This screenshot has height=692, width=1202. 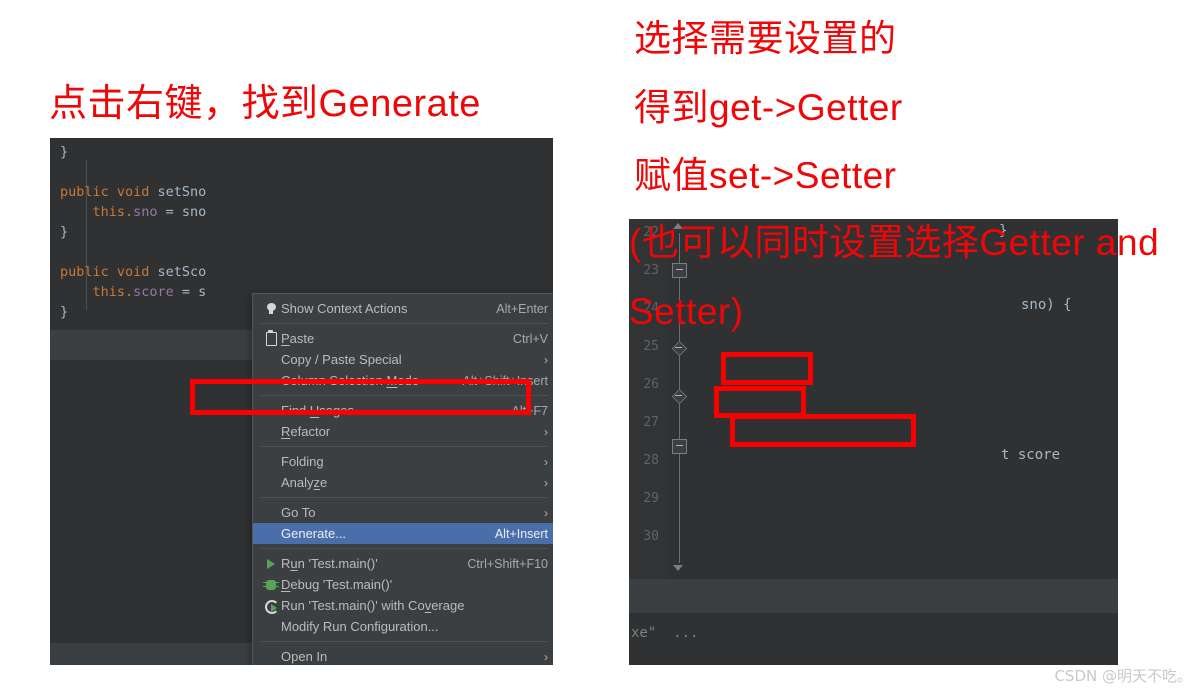 I want to click on menu-item-label: Debug 'Test.main()', so click(x=337, y=584).